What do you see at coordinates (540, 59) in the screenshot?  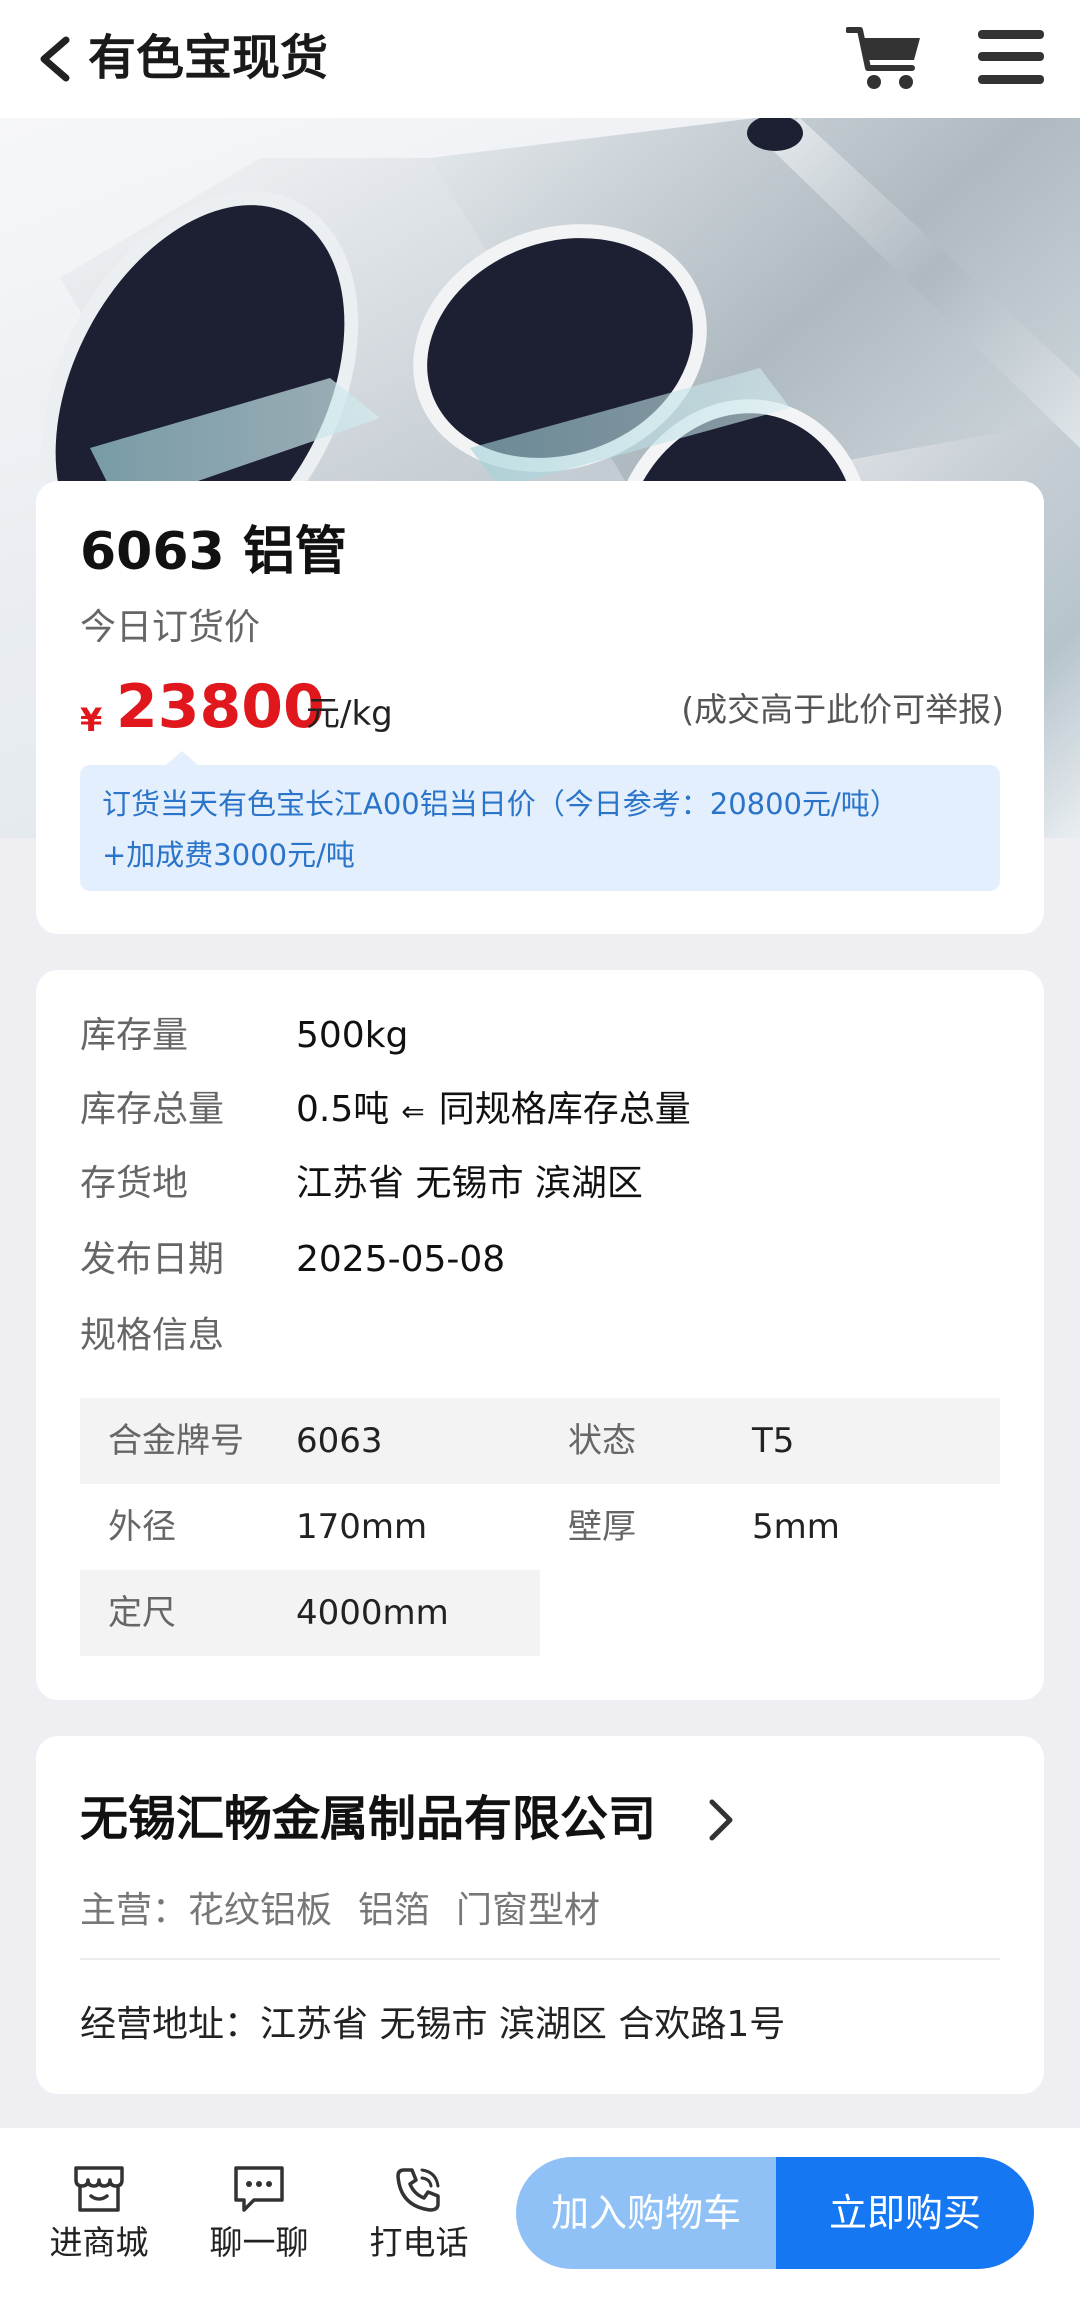 I see `top-bar: 有色宝现货` at bounding box center [540, 59].